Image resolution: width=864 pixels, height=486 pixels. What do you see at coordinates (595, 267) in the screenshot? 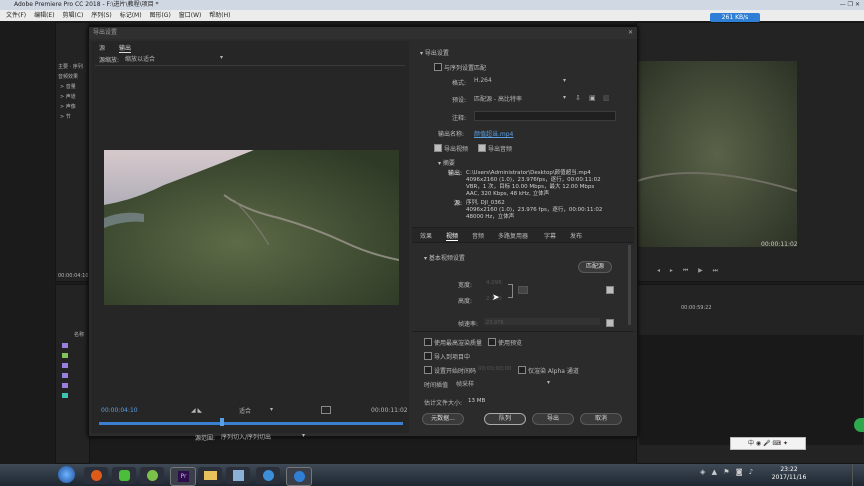
I see `match-source-button: 匹配源` at bounding box center [595, 267].